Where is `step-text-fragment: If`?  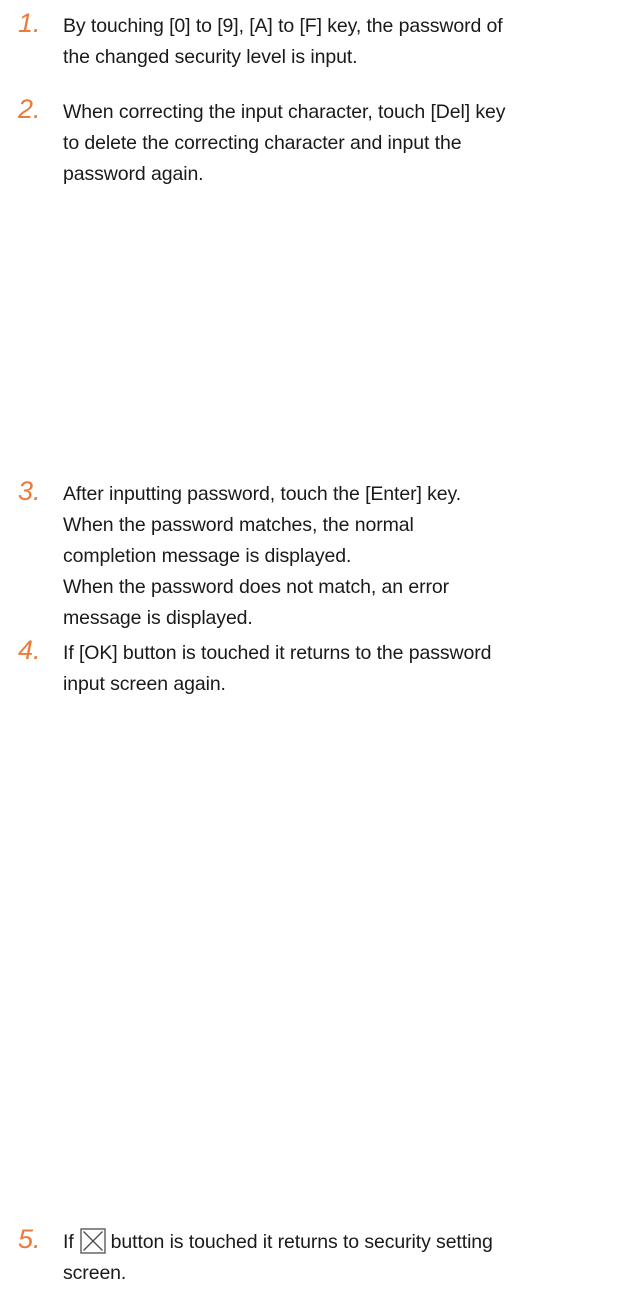 step-text-fragment: If is located at coordinates (68, 1242).